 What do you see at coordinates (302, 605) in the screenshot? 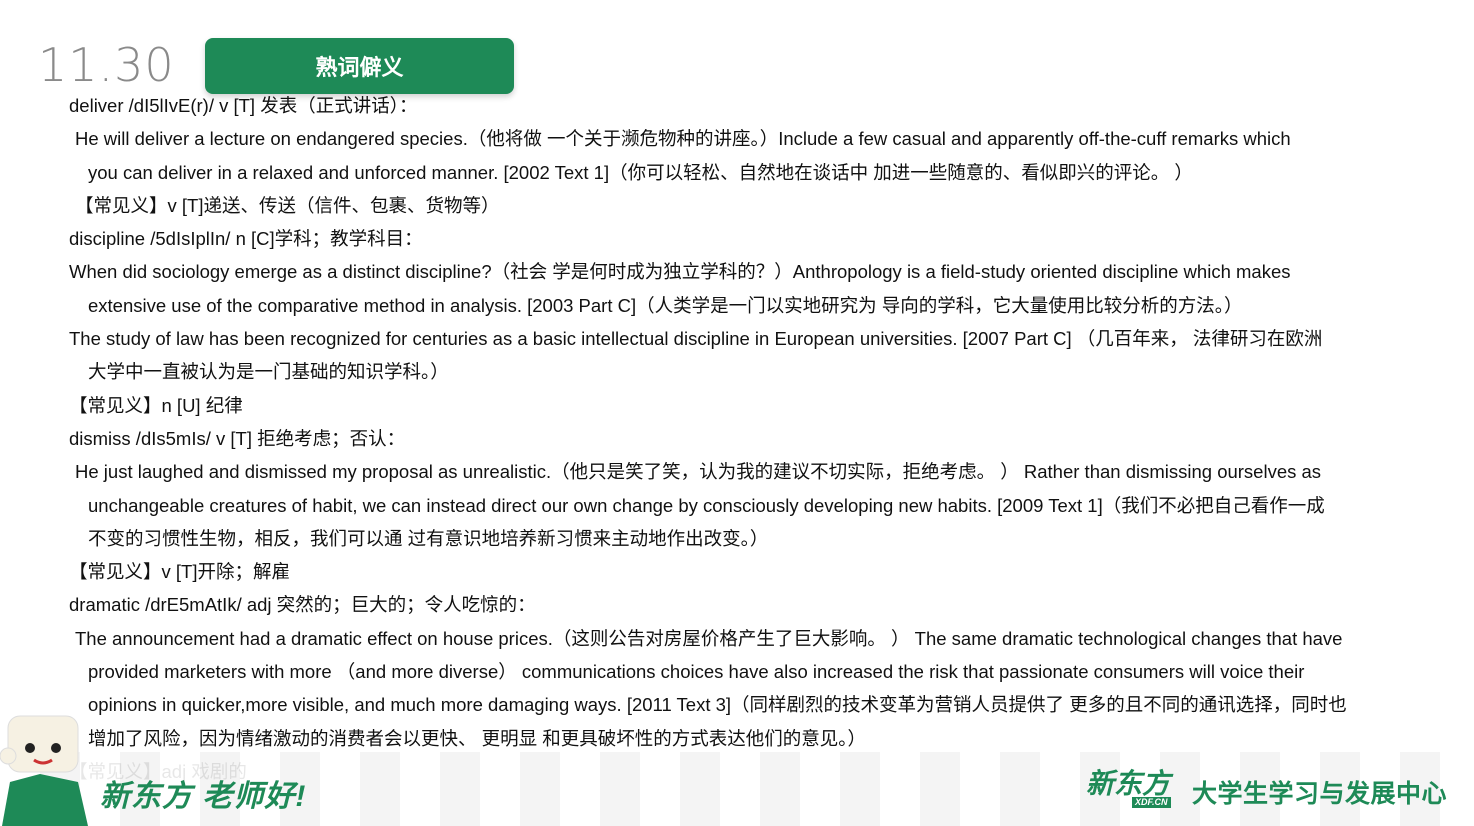
I see `text-line: dramatic /drE5mAtIk/ adj 突然的；巨大的；令人吃惊的：` at bounding box center [302, 605].